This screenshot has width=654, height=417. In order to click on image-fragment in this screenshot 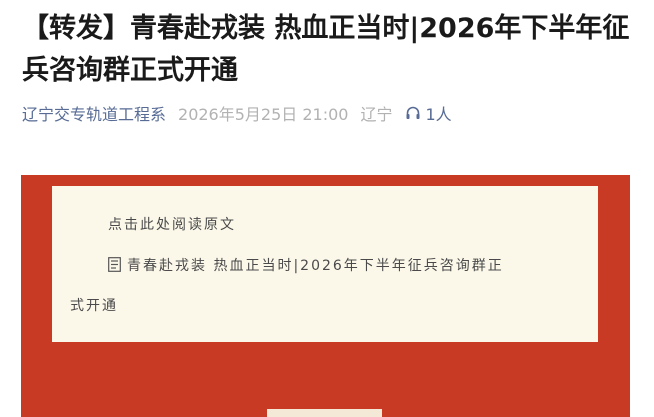, I will do `click(324, 413)`.